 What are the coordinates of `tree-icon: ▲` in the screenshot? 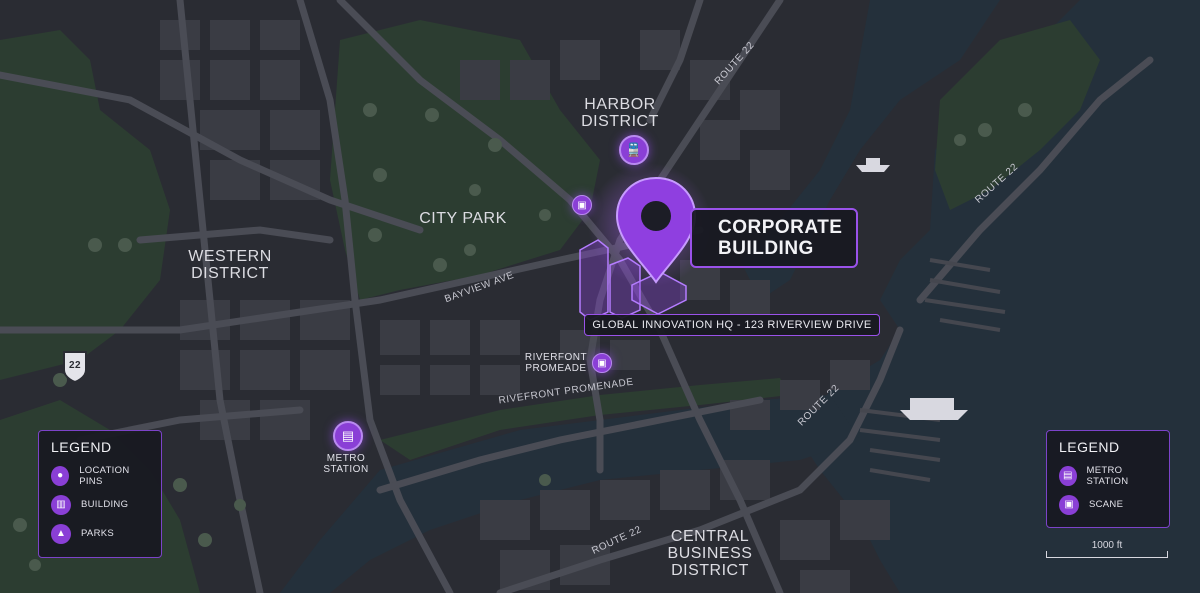 It's located at (61, 533).